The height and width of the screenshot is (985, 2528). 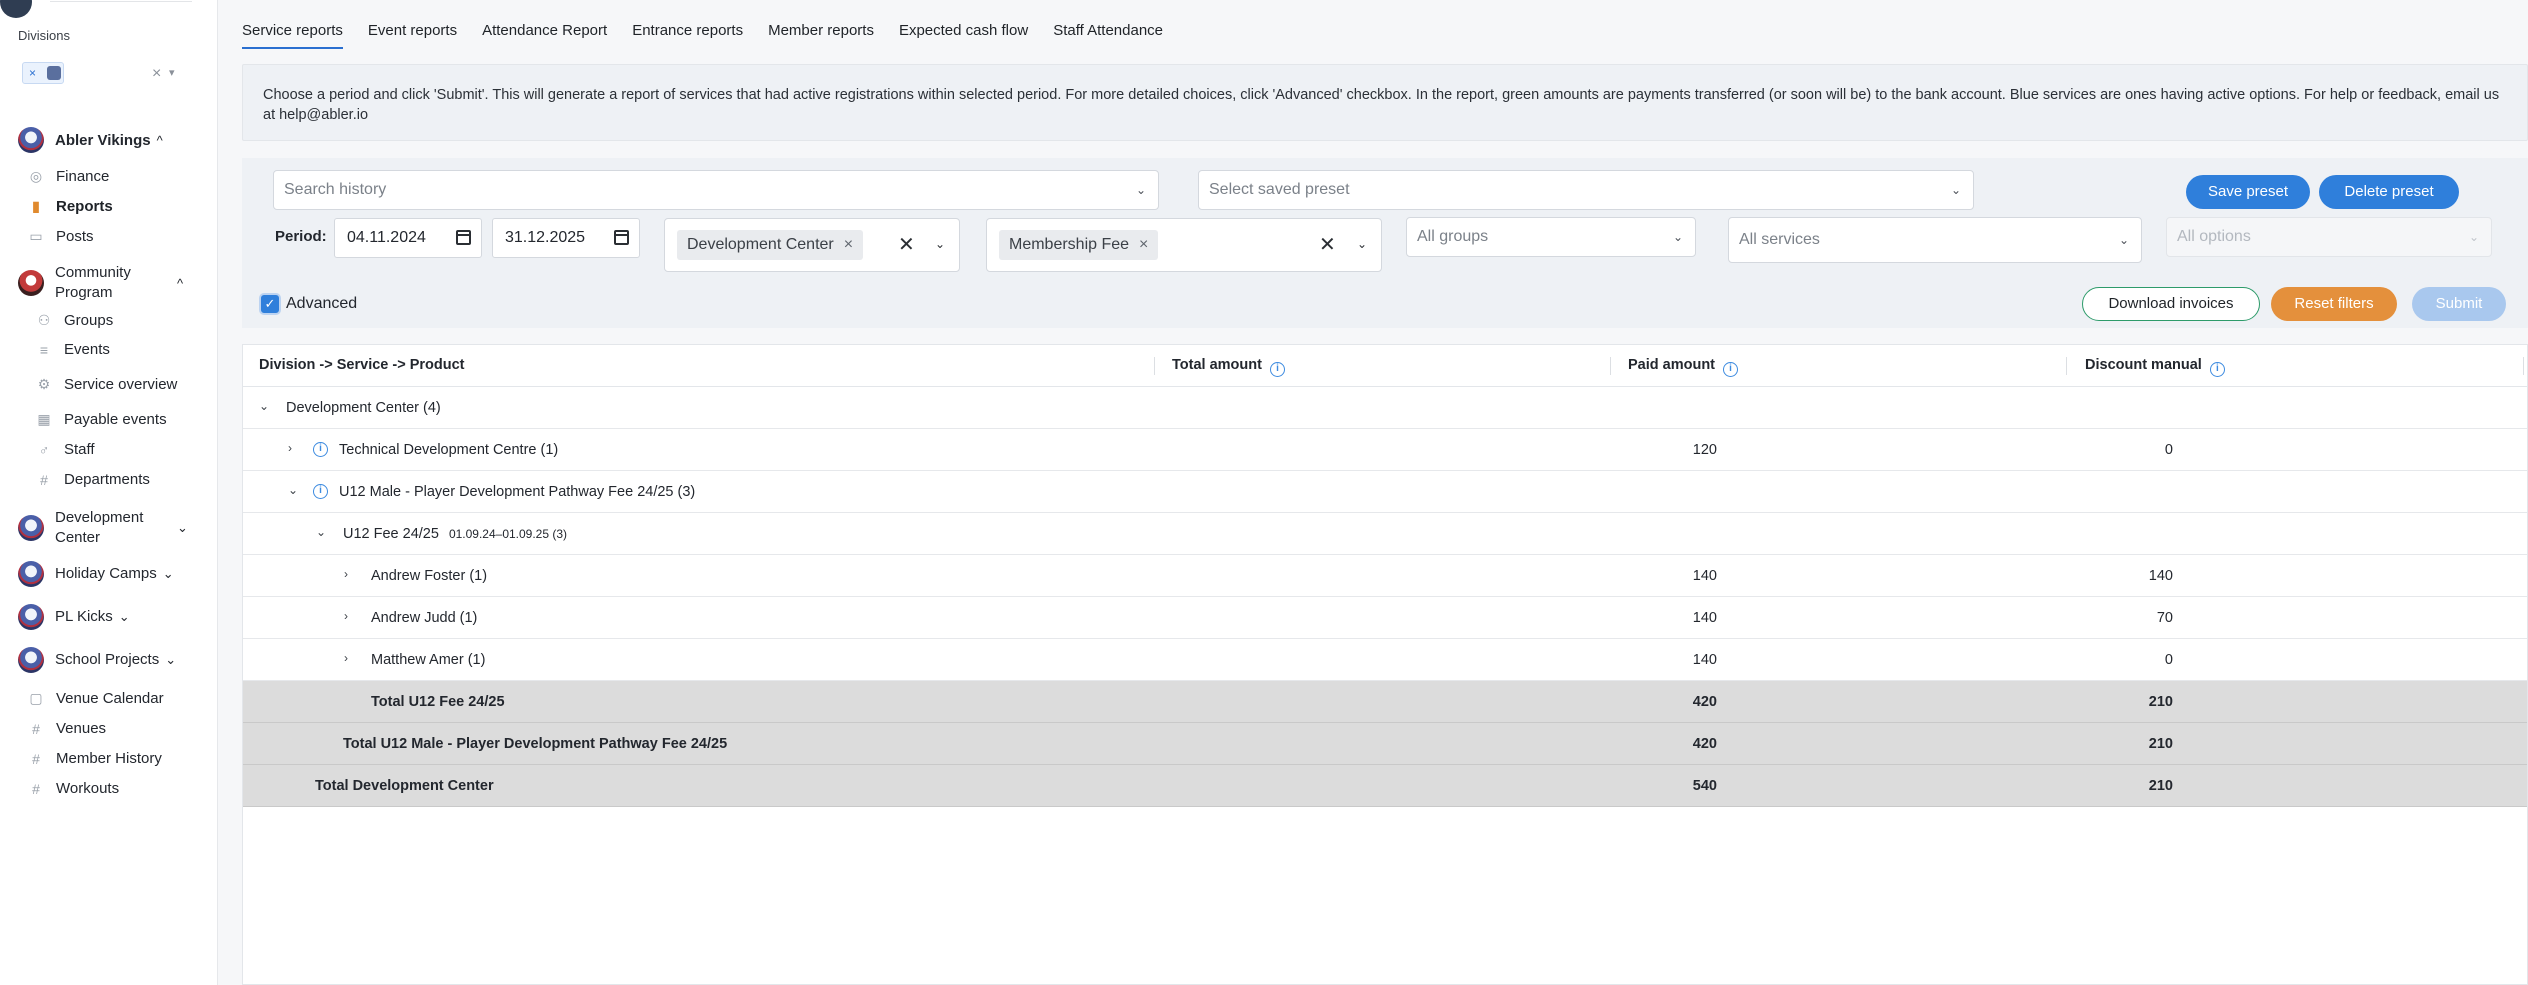 I want to click on sidebar-item-events: ≡ Events, so click(x=73, y=349).